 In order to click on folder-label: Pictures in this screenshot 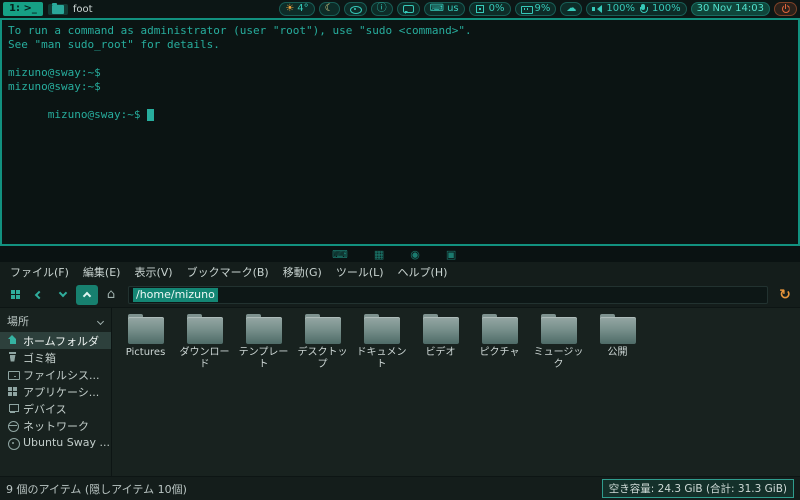, I will do `click(145, 352)`.